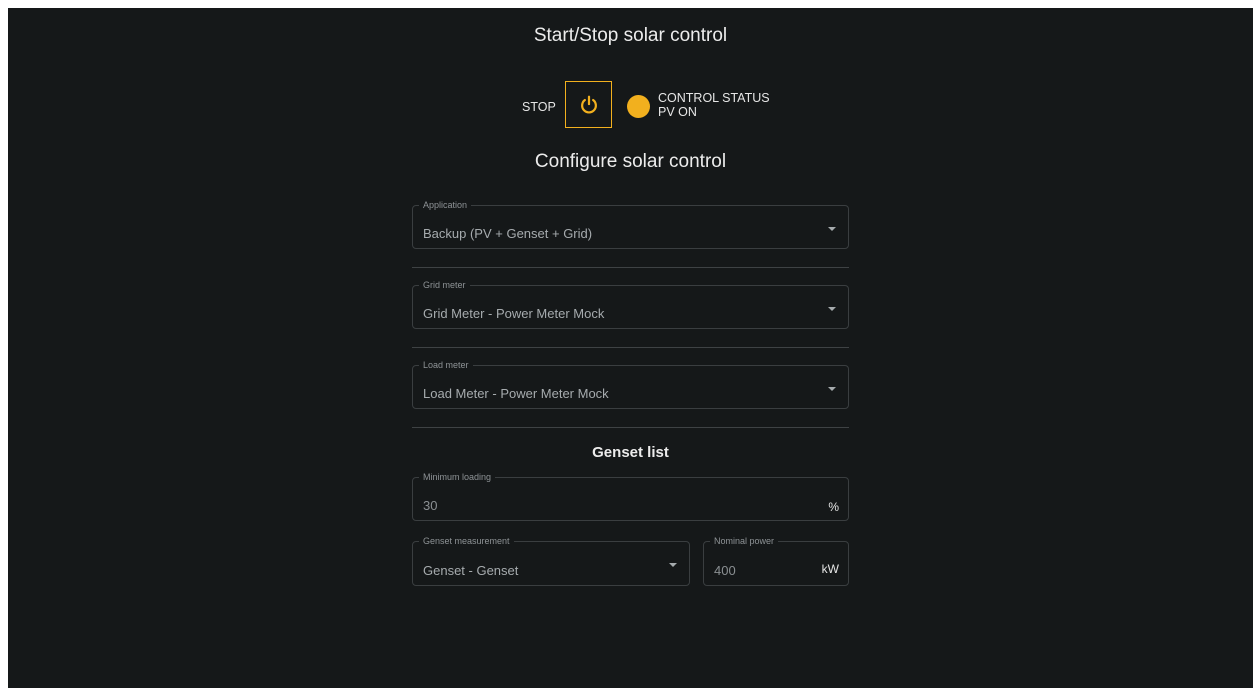  Describe the element at coordinates (677, 112) in the screenshot. I see `control-status-value: PV ON` at that location.